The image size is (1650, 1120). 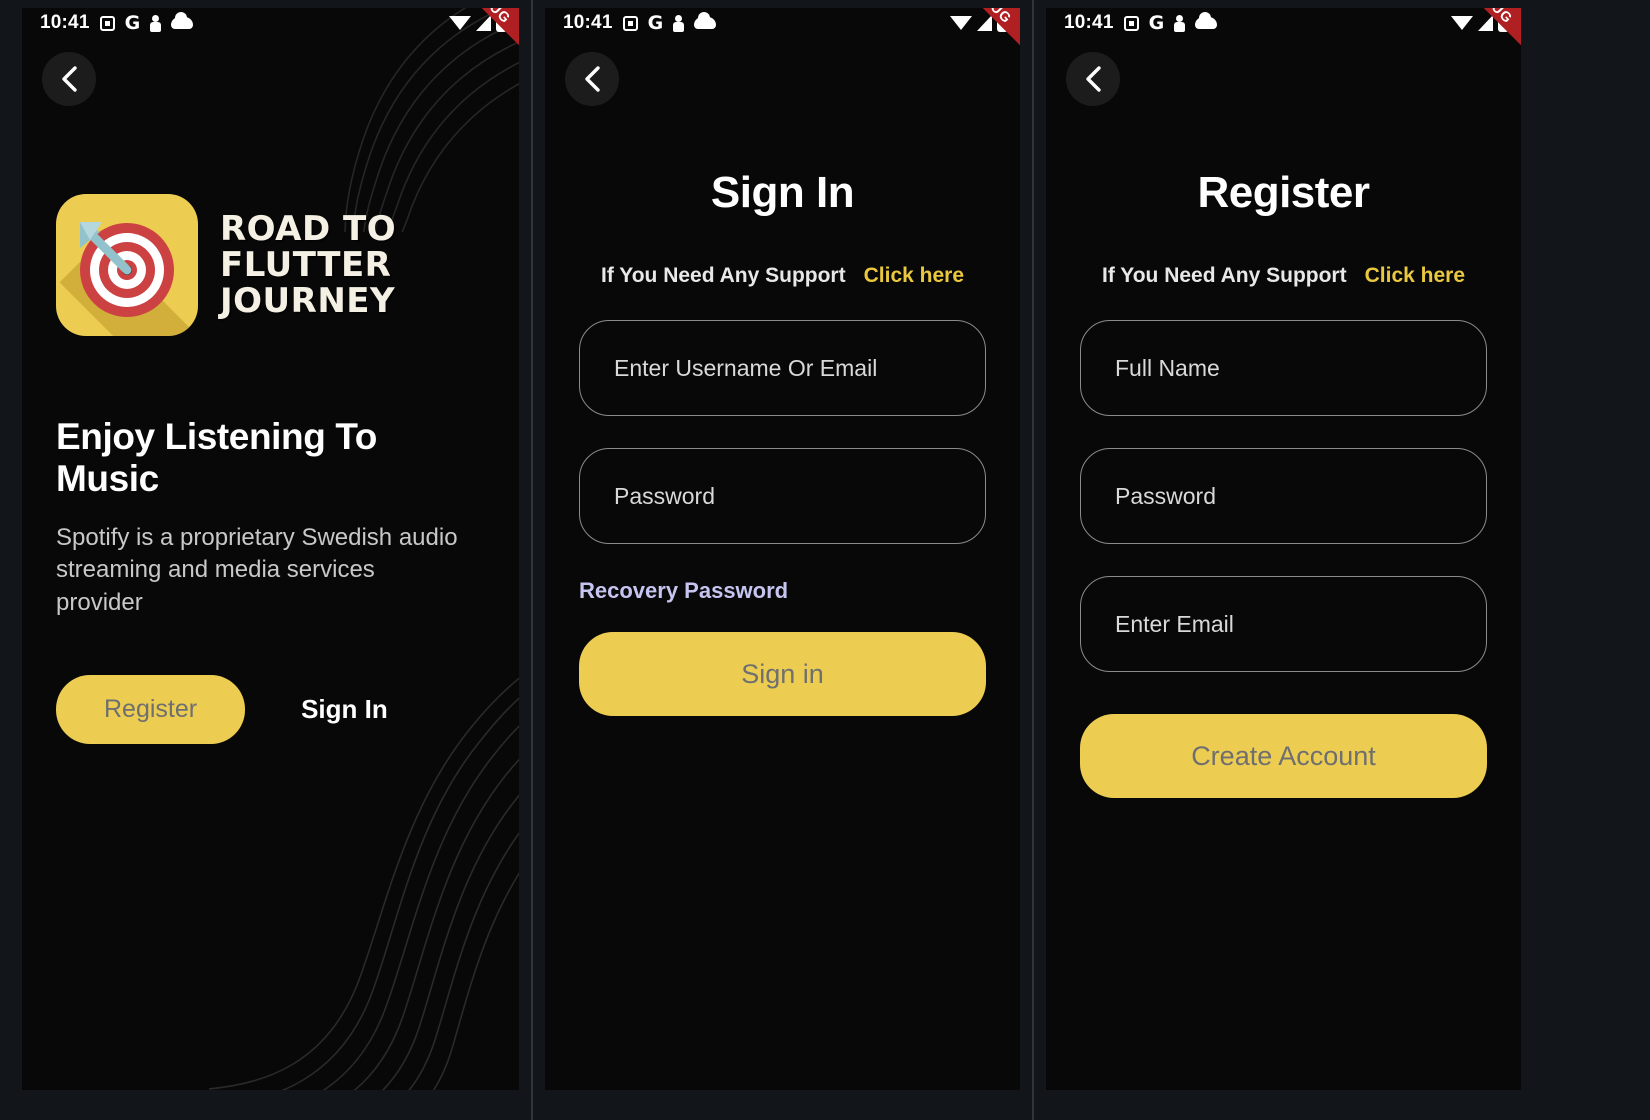 I want to click on logo-wordmark: ROAD TO FLUTTER JOURNEY, so click(x=308, y=265).